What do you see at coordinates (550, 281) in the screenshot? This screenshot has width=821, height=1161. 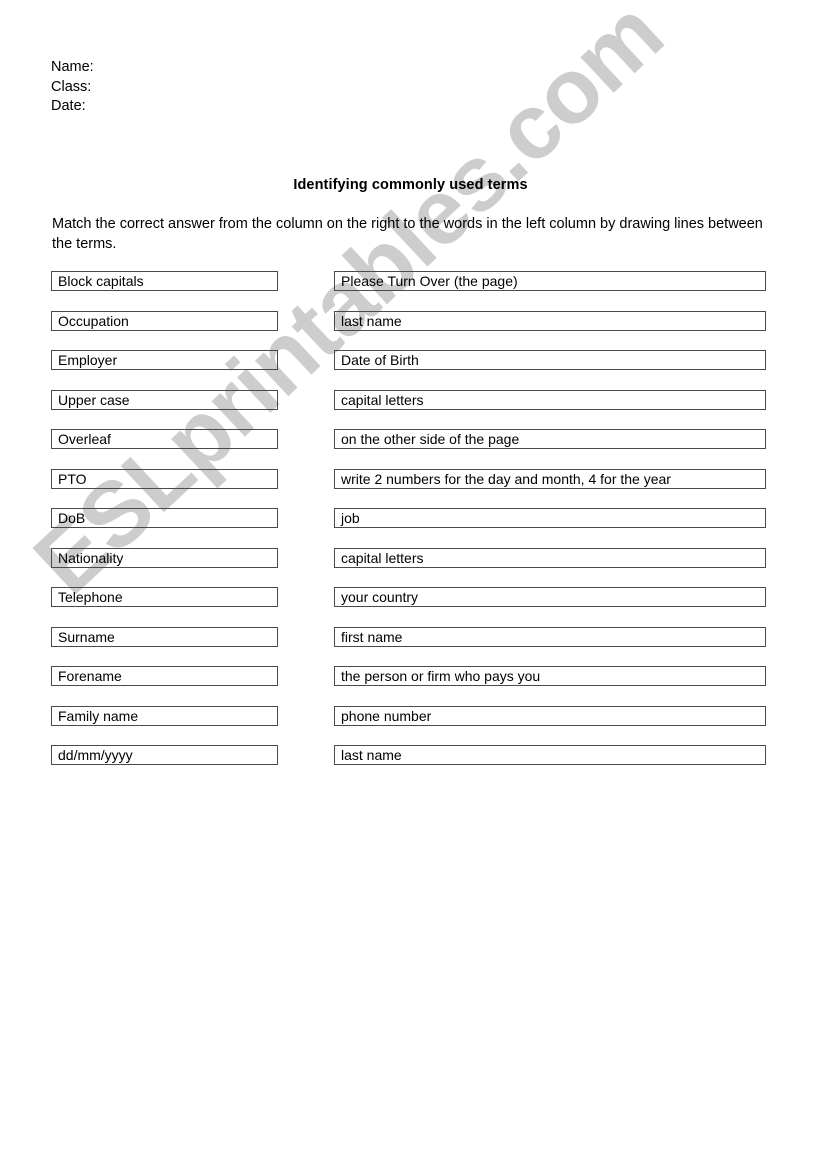 I see `answer-box: Please Turn Over (the page)` at bounding box center [550, 281].